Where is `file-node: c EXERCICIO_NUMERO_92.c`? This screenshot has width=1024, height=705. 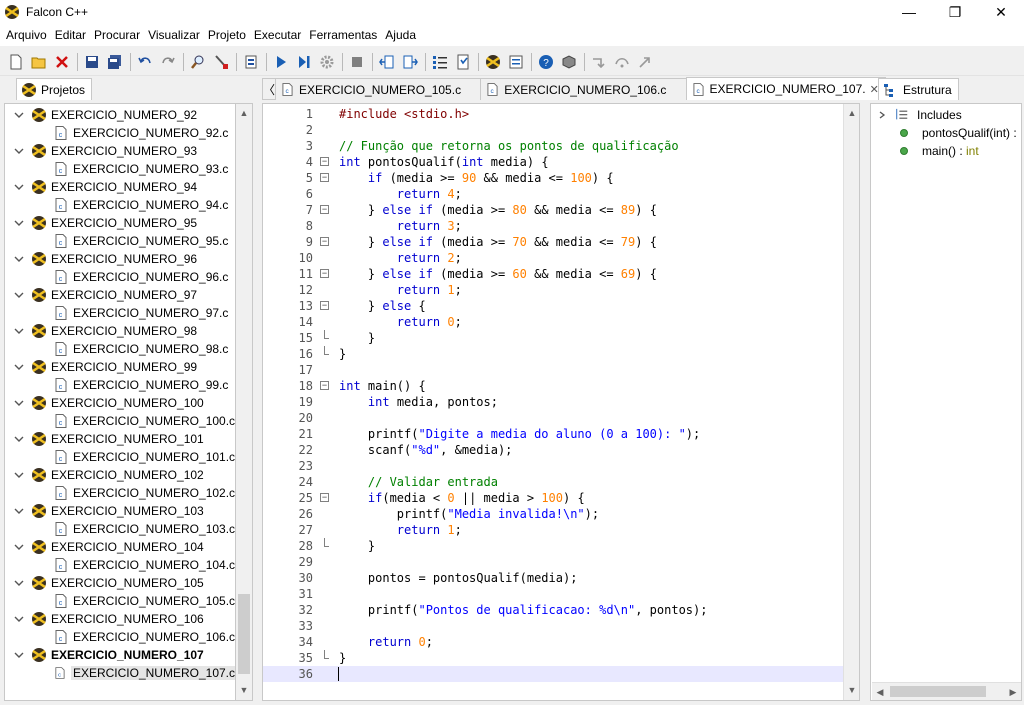
file-node: c EXERCICIO_NUMERO_92.c is located at coordinates (120, 133).